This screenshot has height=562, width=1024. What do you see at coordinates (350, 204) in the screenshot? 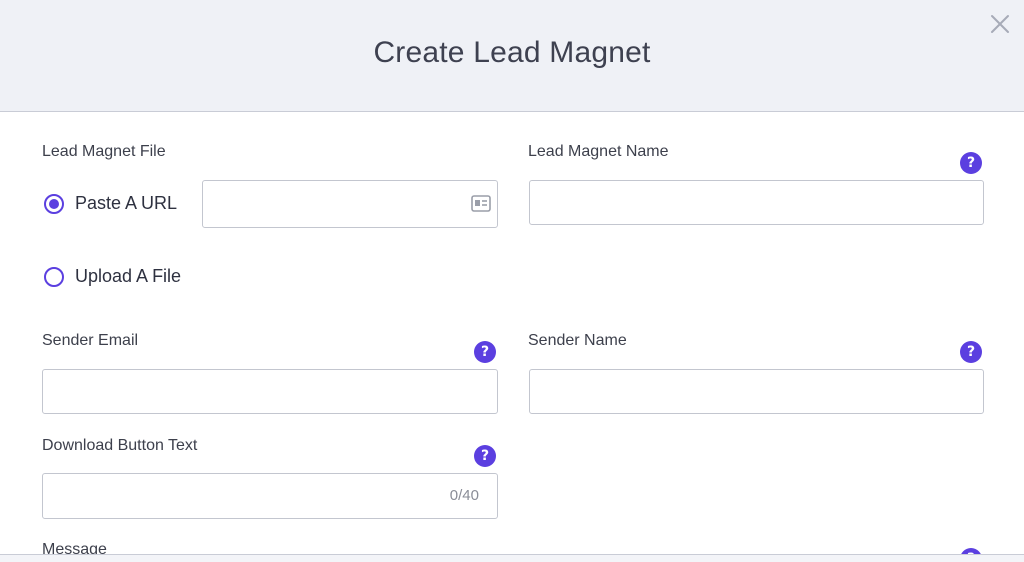
I see `url-input` at bounding box center [350, 204].